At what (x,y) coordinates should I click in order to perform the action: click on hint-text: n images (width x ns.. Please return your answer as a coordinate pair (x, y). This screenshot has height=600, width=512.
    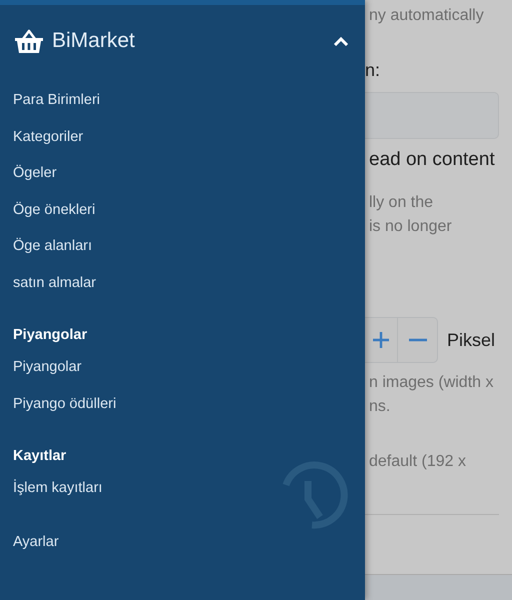
    Looking at the image, I should click on (431, 395).